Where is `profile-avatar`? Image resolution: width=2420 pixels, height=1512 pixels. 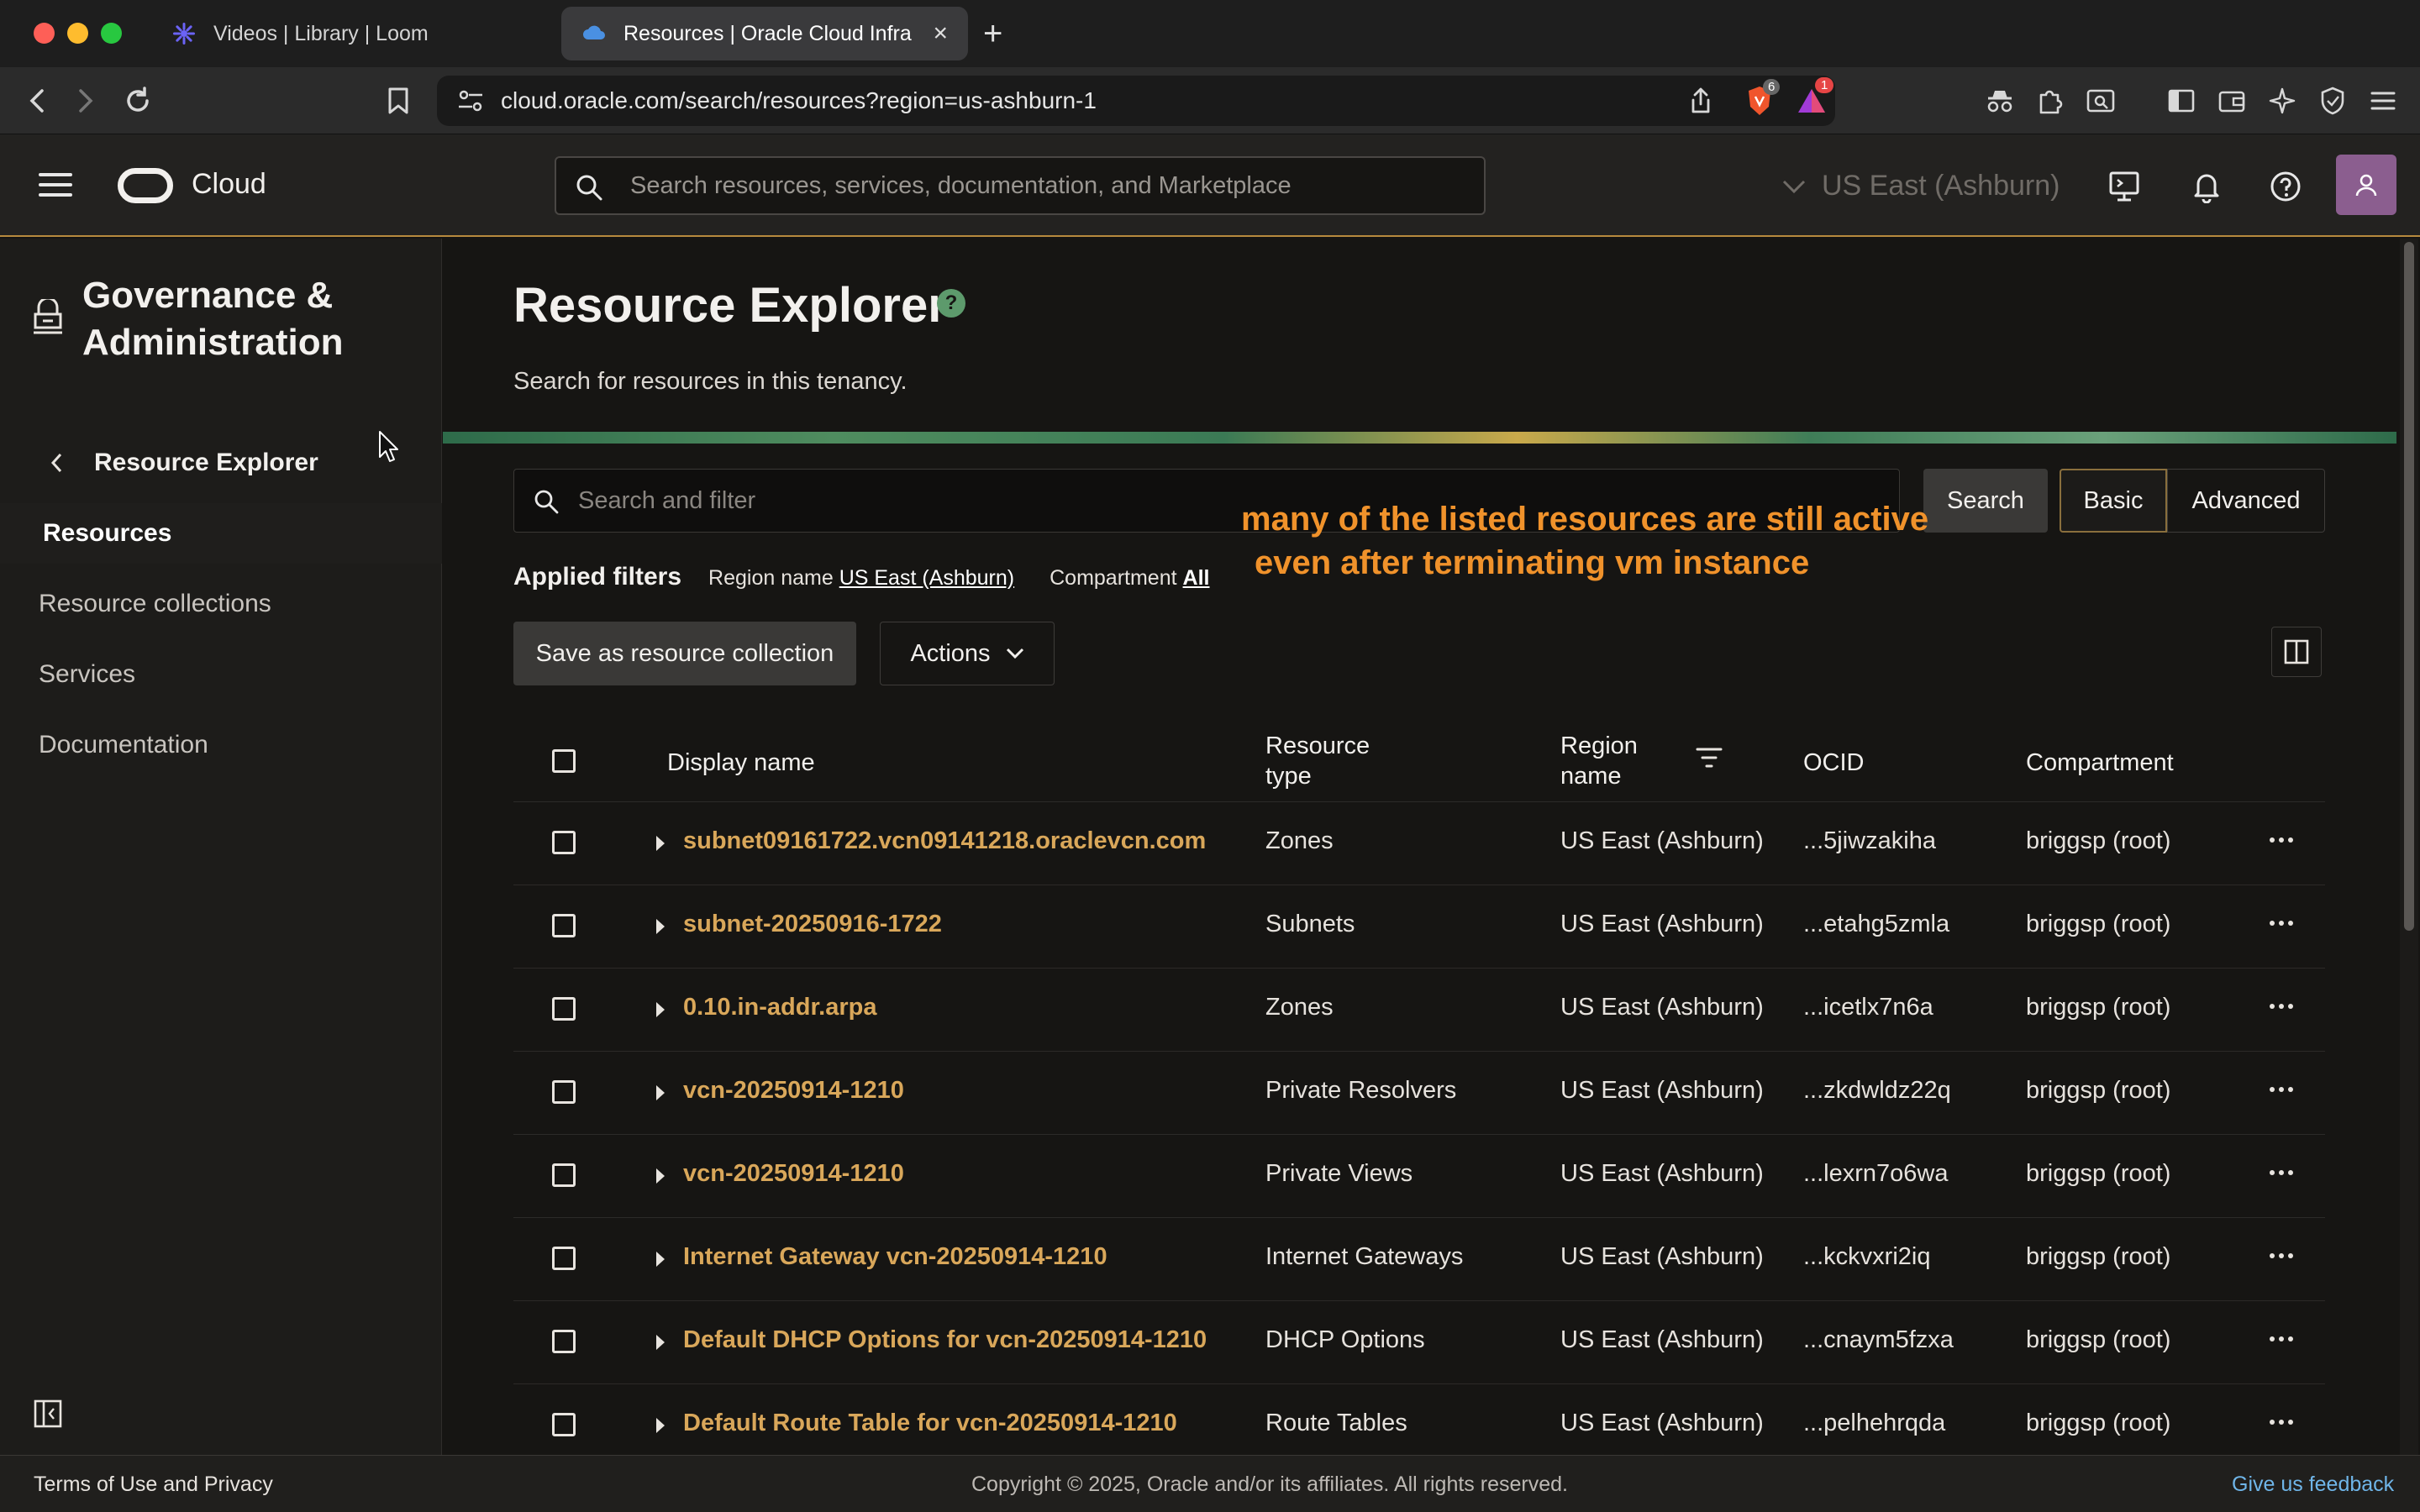 profile-avatar is located at coordinates (2366, 185).